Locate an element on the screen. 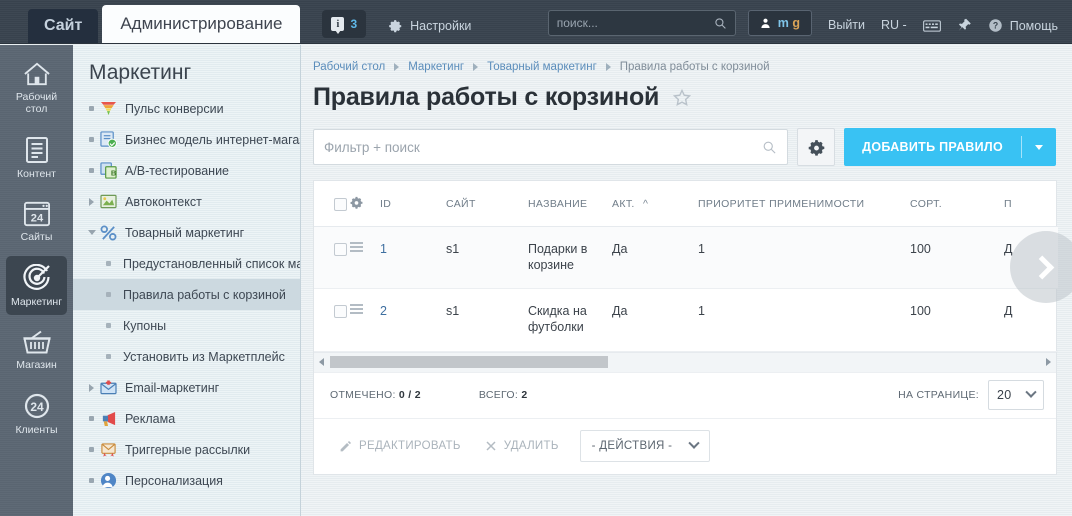 This screenshot has width=1072, height=516. filter-search-box is located at coordinates (551, 147).